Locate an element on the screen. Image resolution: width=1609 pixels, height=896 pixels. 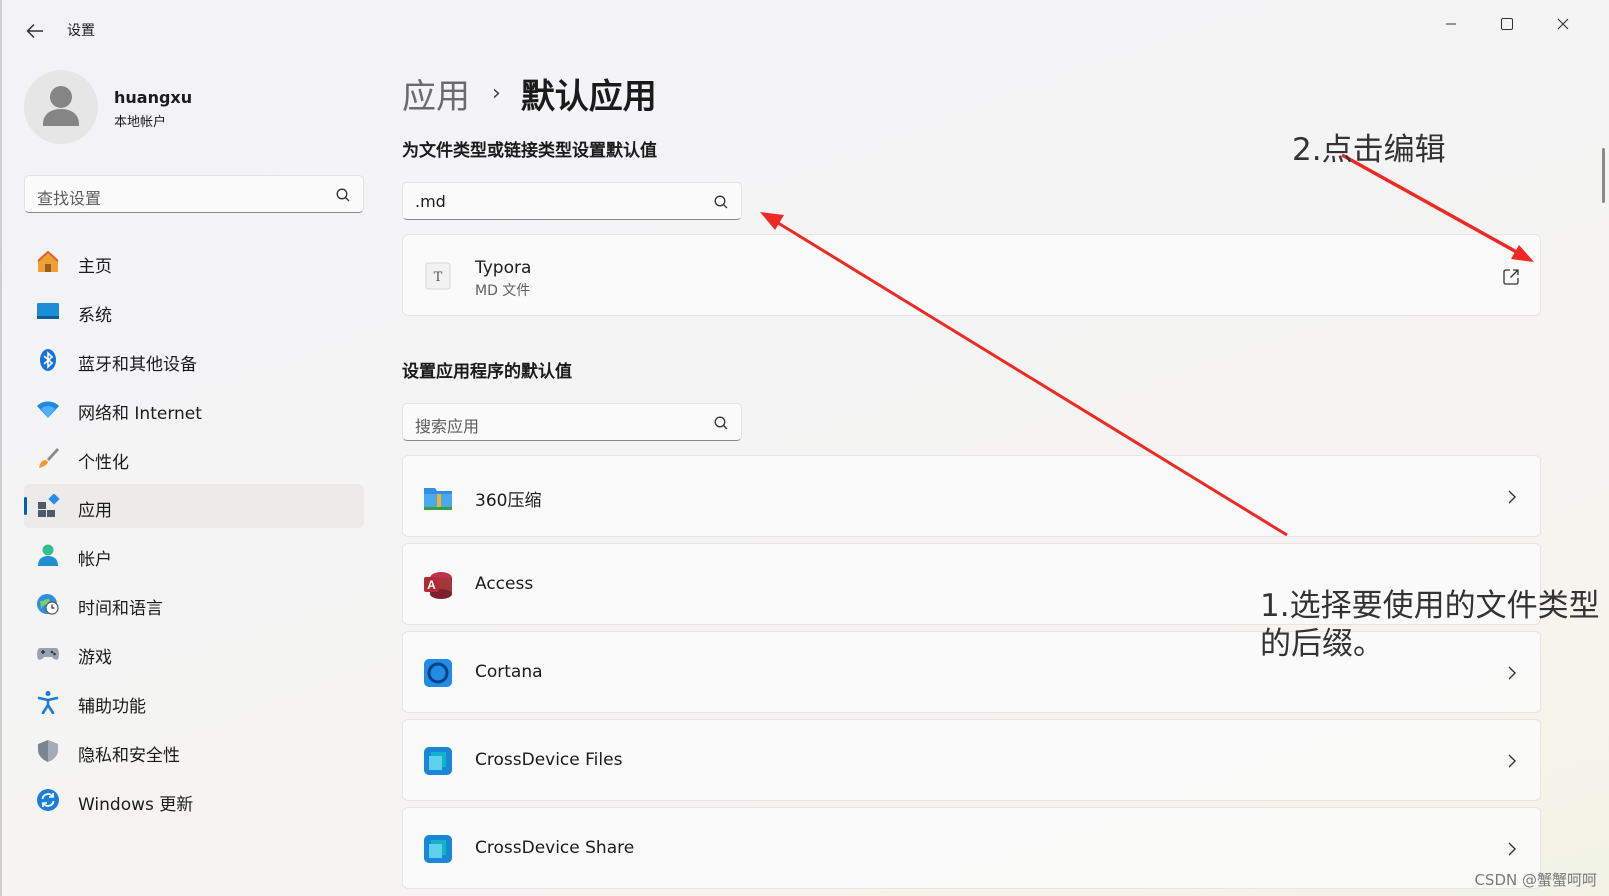
sidebar-item-label: 个性化 is located at coordinates (103, 462).